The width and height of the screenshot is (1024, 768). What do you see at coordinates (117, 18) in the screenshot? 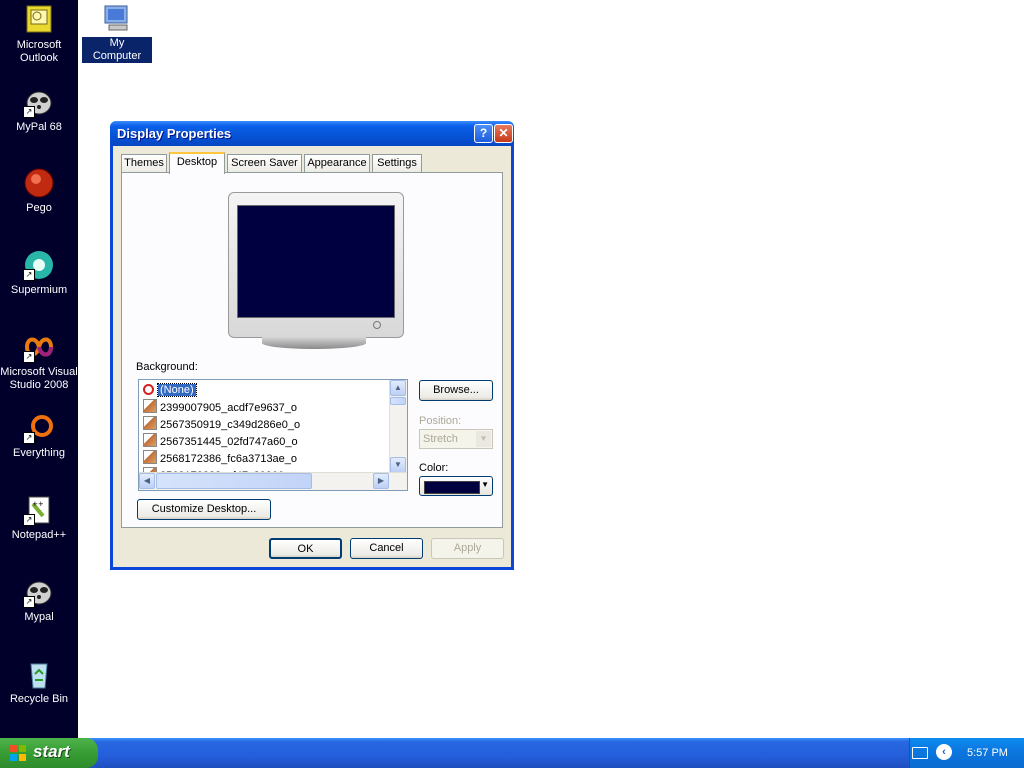
I see `my-computer-icon` at bounding box center [117, 18].